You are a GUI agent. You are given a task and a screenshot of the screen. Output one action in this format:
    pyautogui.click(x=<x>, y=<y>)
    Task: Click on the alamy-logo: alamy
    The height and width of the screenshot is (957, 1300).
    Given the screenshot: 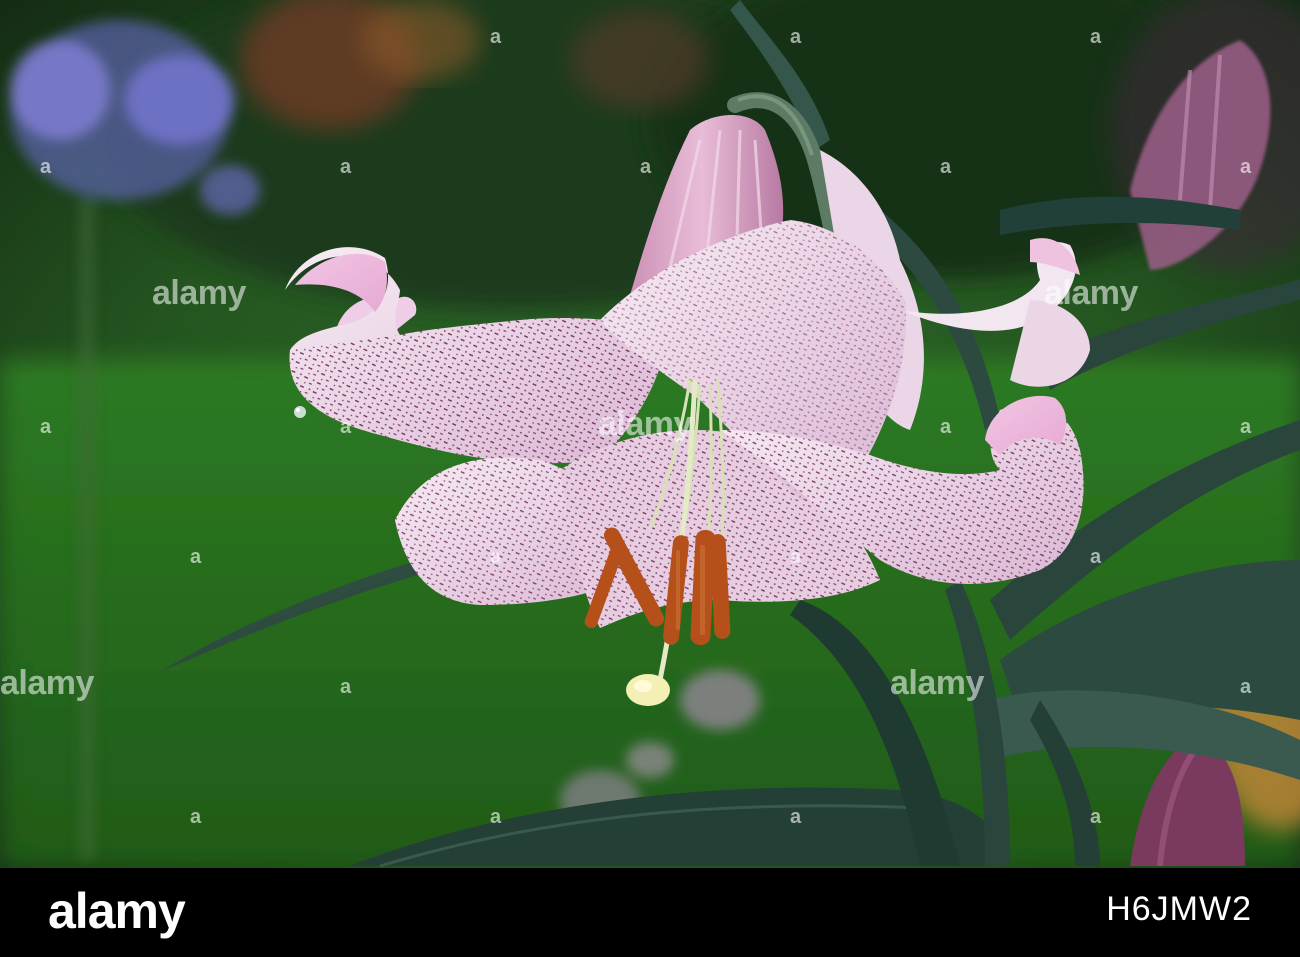 What is the action you would take?
    pyautogui.click(x=117, y=911)
    